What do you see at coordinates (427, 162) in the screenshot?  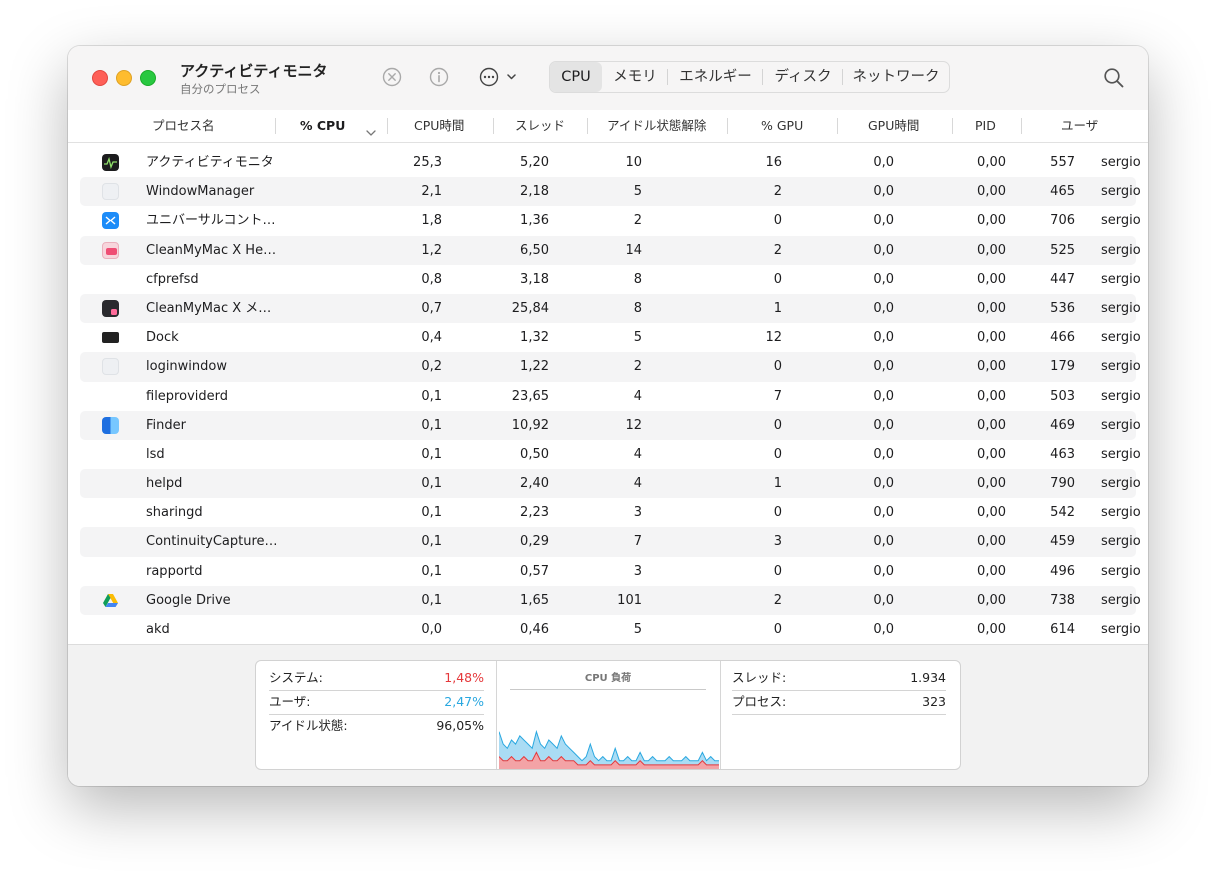 I see `cell-cpu-percent: 25,3` at bounding box center [427, 162].